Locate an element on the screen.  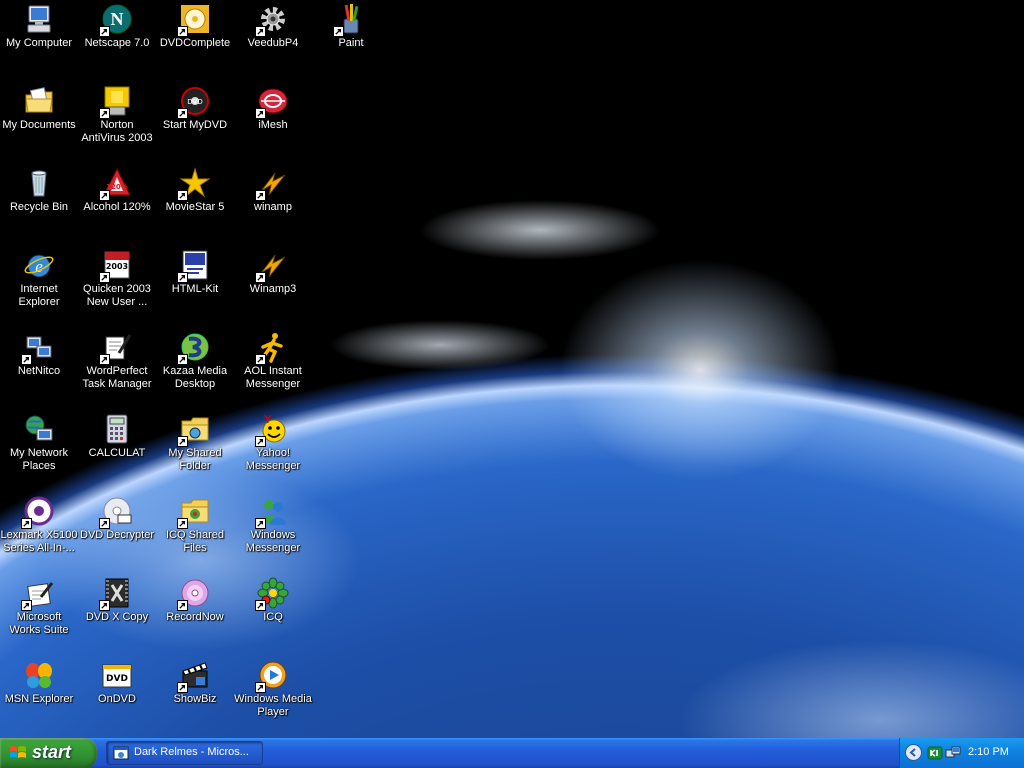
gear-icon is located at coordinates (272, 20).